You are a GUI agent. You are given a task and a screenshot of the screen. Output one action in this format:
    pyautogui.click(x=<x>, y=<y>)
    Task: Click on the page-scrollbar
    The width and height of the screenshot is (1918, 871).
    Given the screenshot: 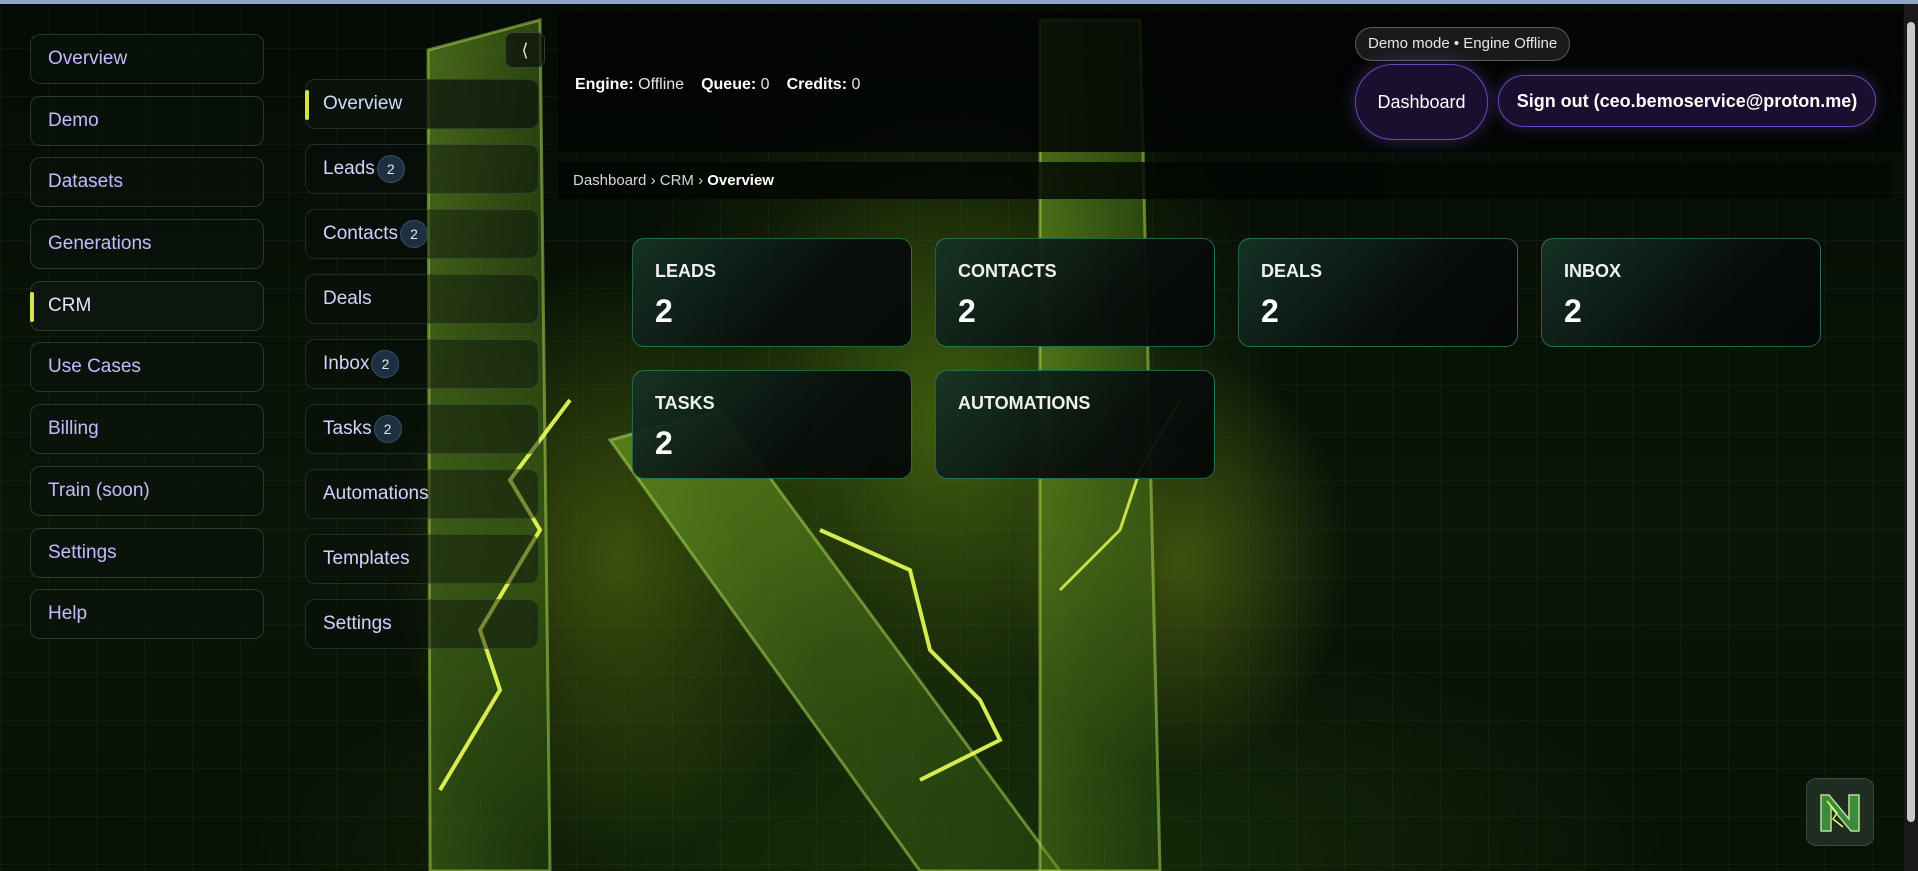 What is the action you would take?
    pyautogui.click(x=1911, y=437)
    